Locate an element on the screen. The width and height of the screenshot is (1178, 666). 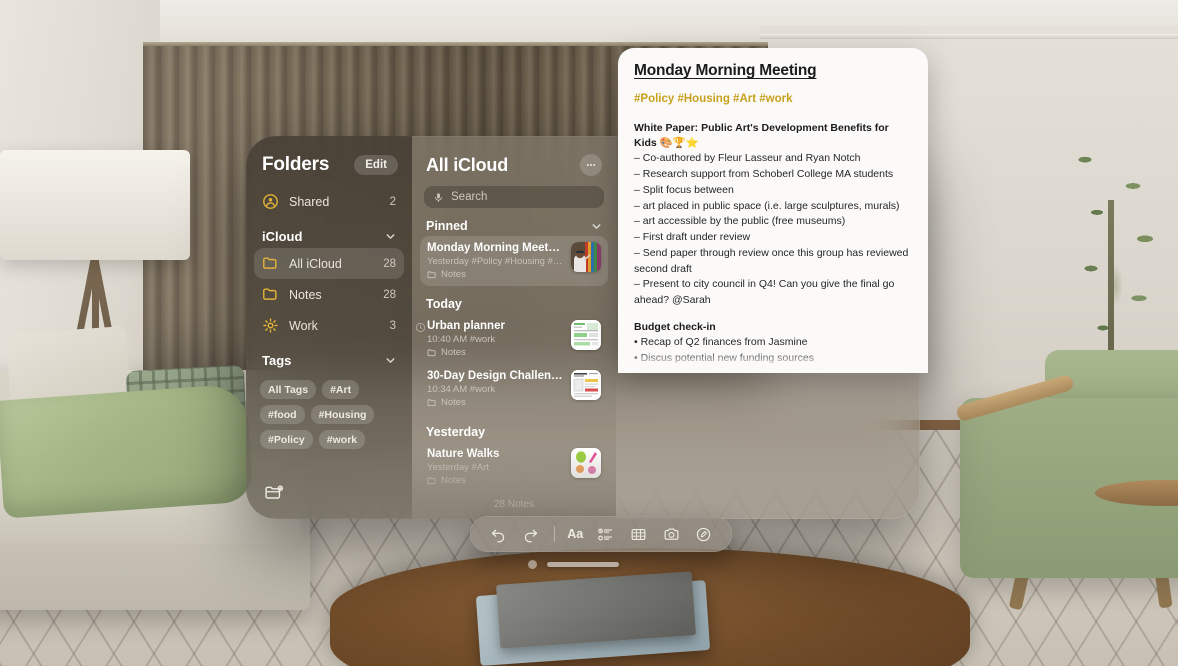
list-title: All iCloud is located at coordinates (467, 164).